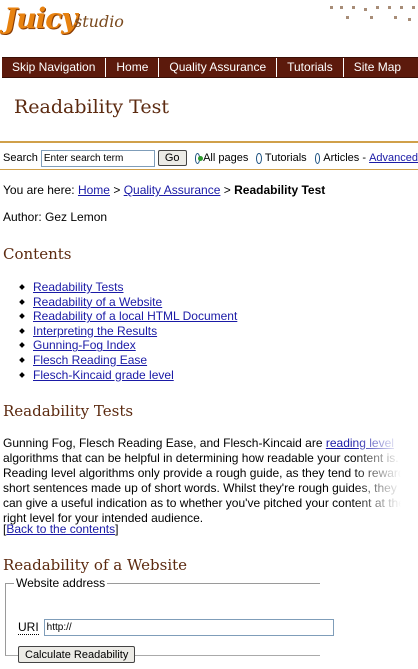 The height and width of the screenshot is (669, 418). Describe the element at coordinates (99, 21) in the screenshot. I see `logo-subtitle: studio` at that location.